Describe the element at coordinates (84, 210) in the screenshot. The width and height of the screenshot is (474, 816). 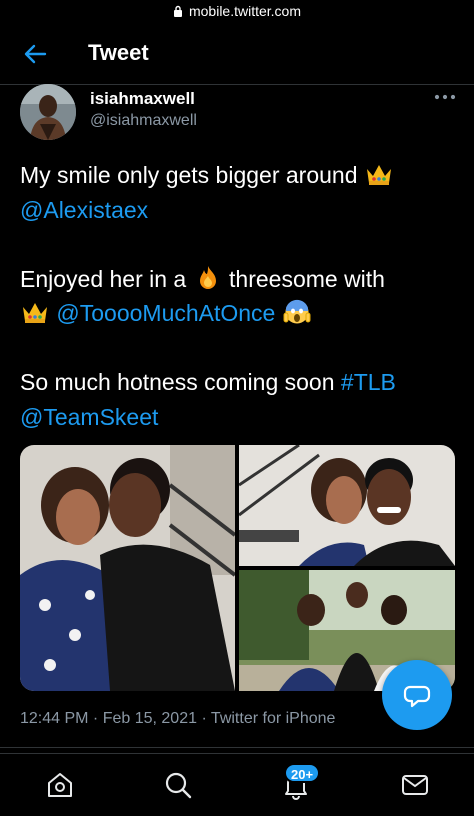
I see `mention-link: @Alexistaex` at that location.